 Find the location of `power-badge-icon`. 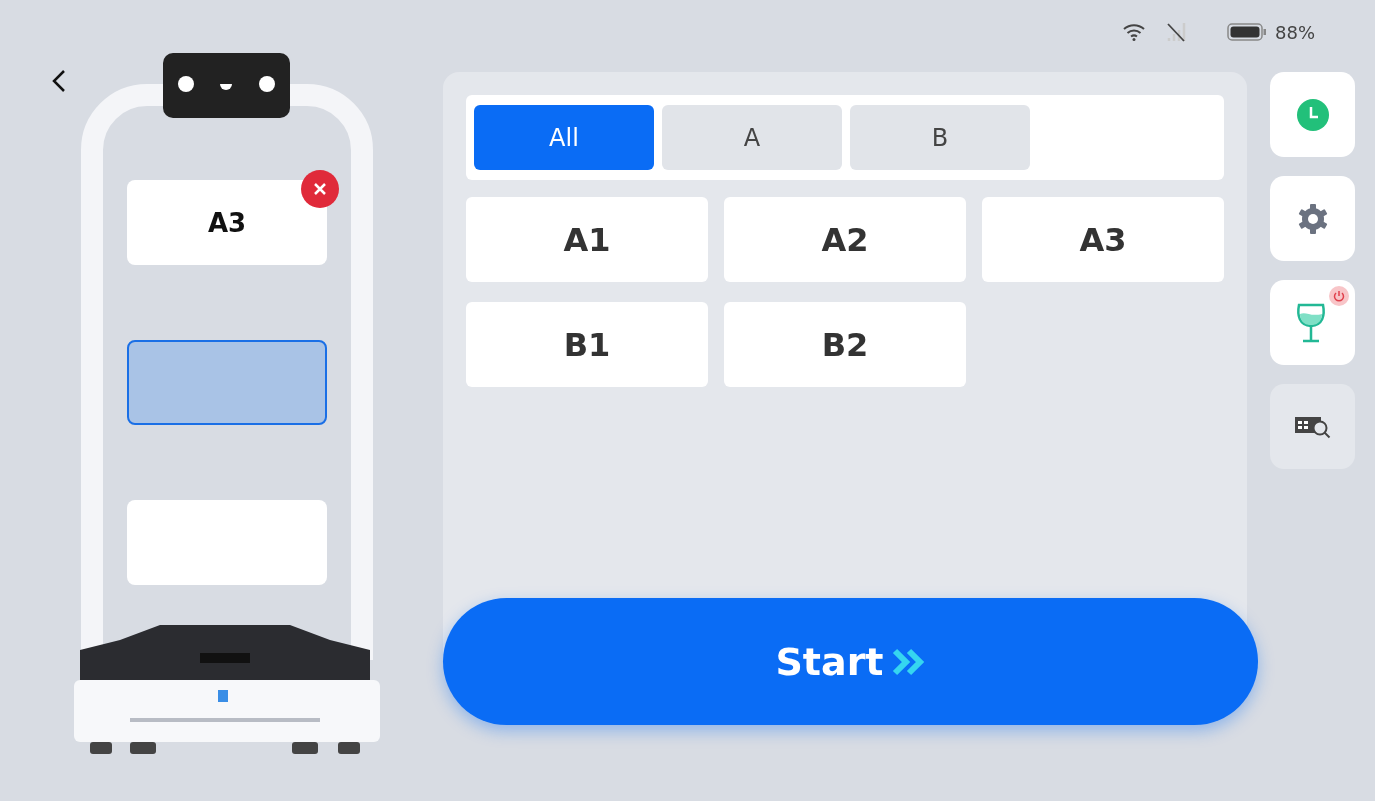

power-badge-icon is located at coordinates (1339, 296).